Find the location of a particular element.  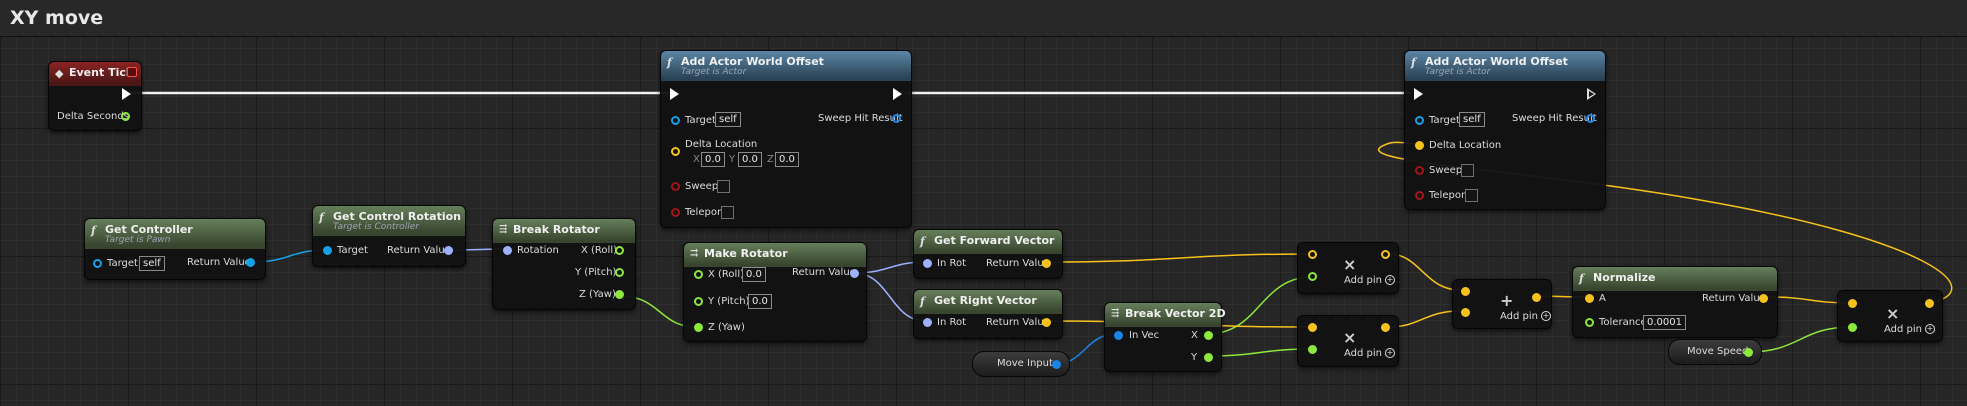

move-speed-pin is located at coordinates (1748, 352).